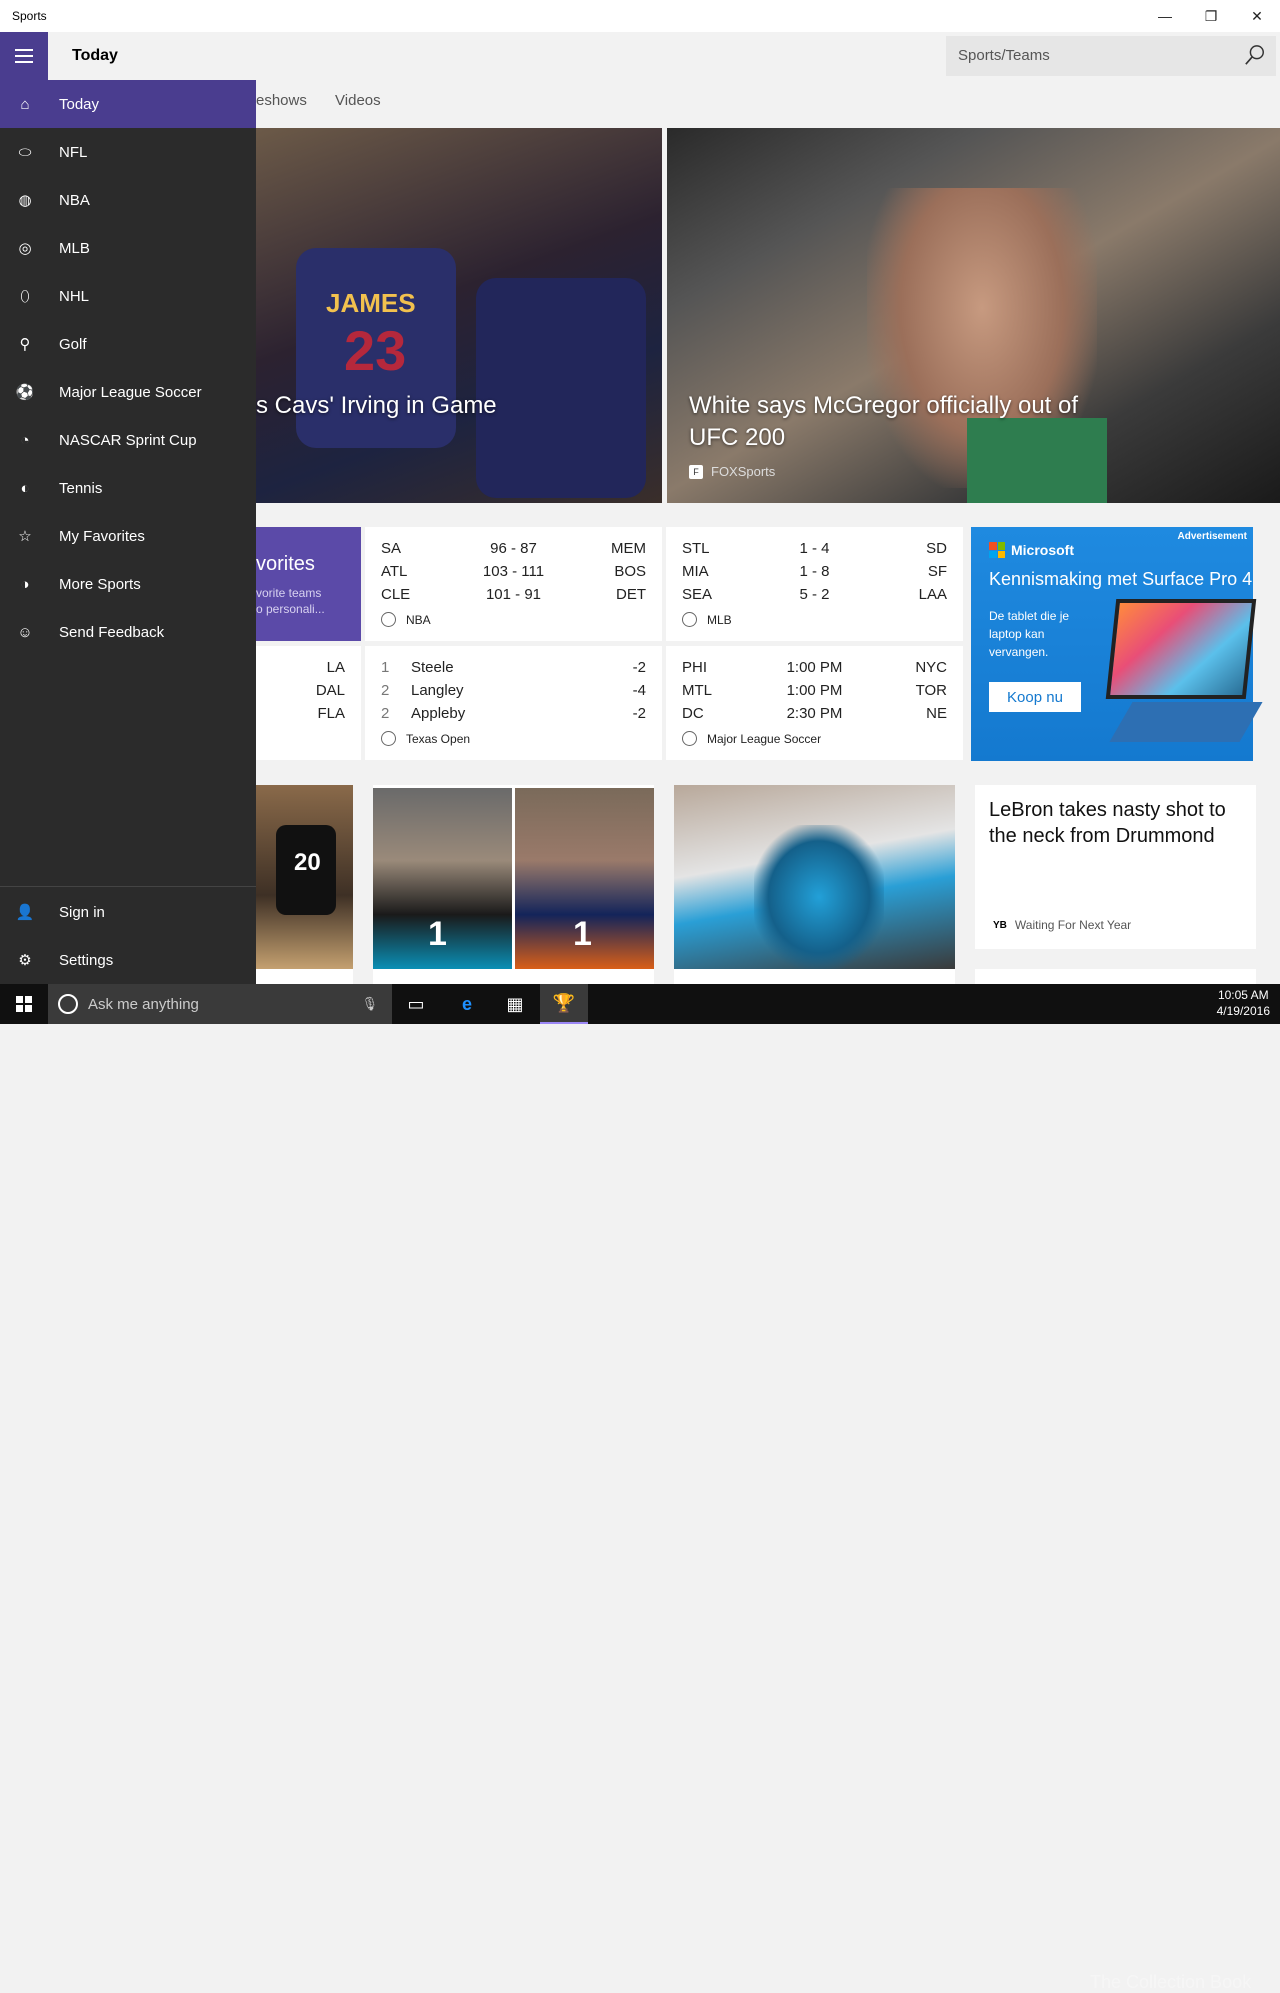  Describe the element at coordinates (29, 16) in the screenshot. I see `window-title: Sports` at that location.